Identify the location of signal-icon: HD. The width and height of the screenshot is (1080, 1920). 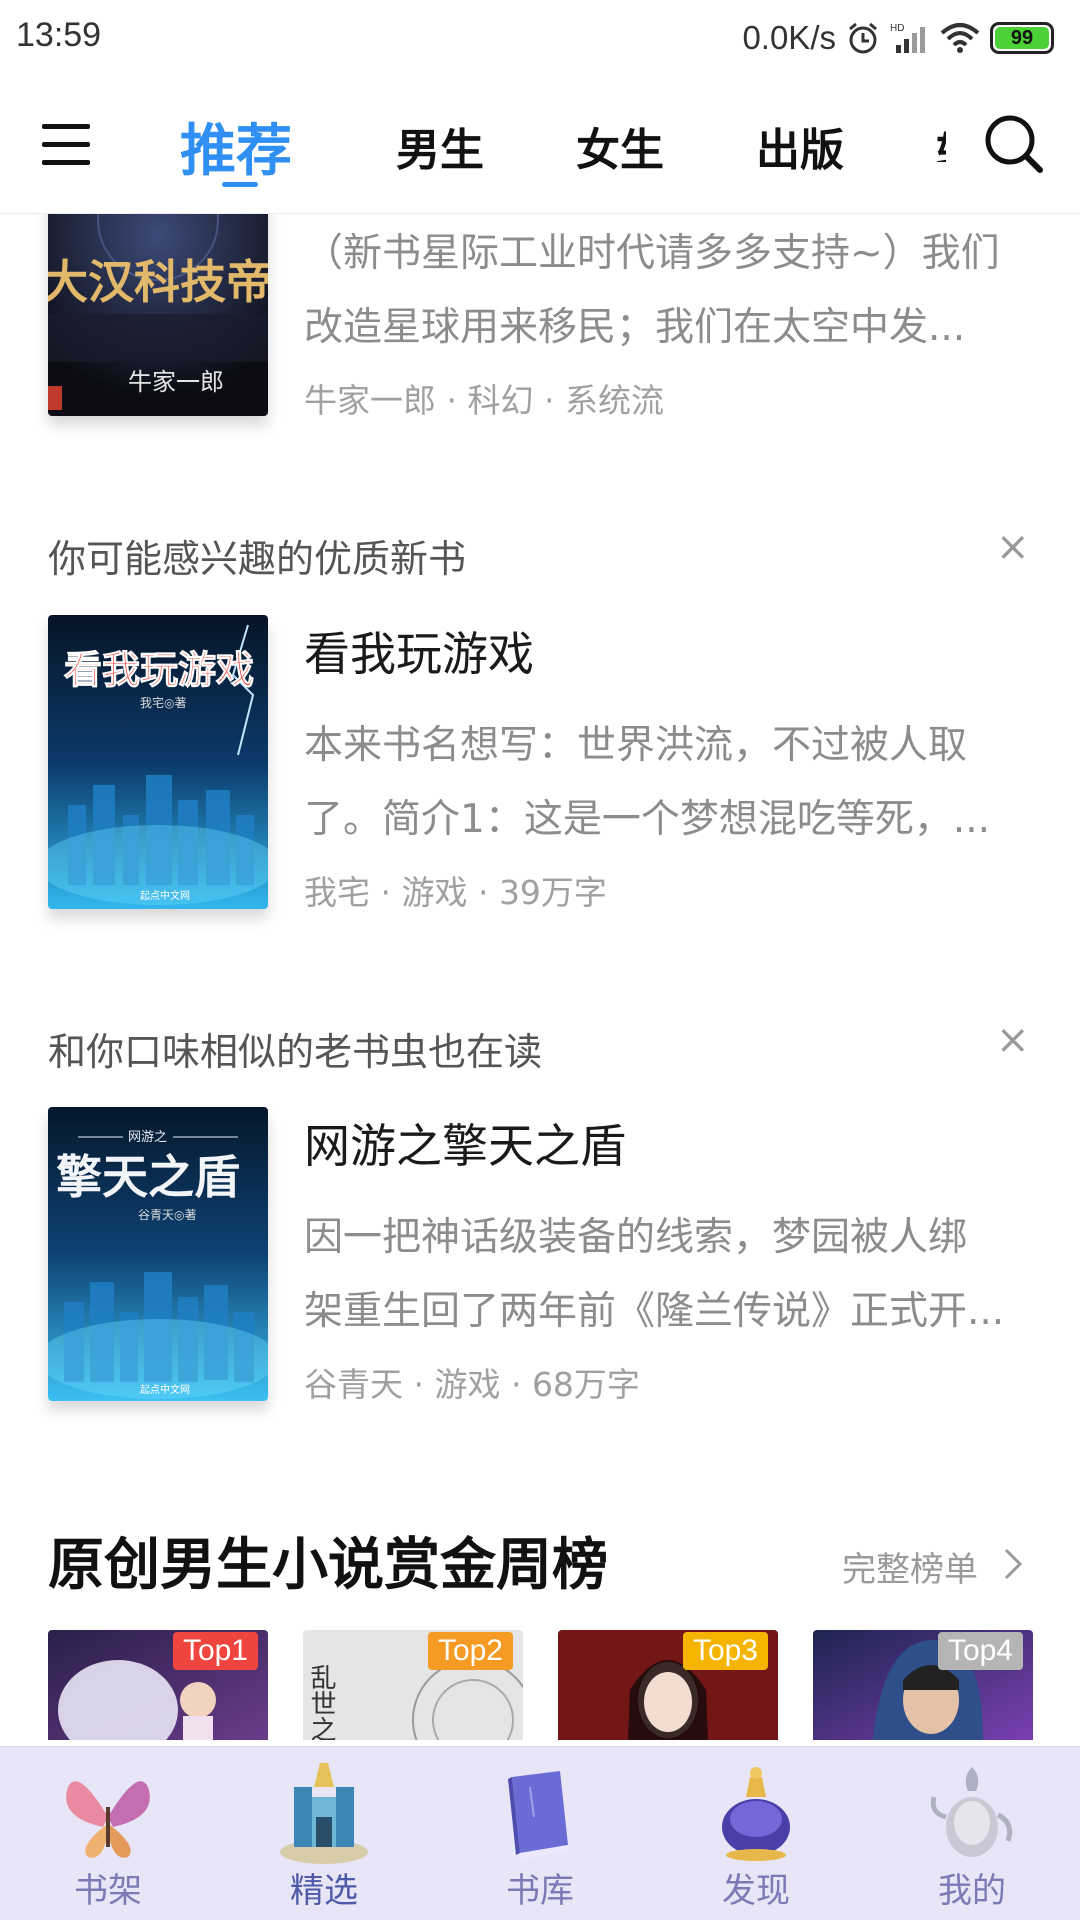
(907, 38).